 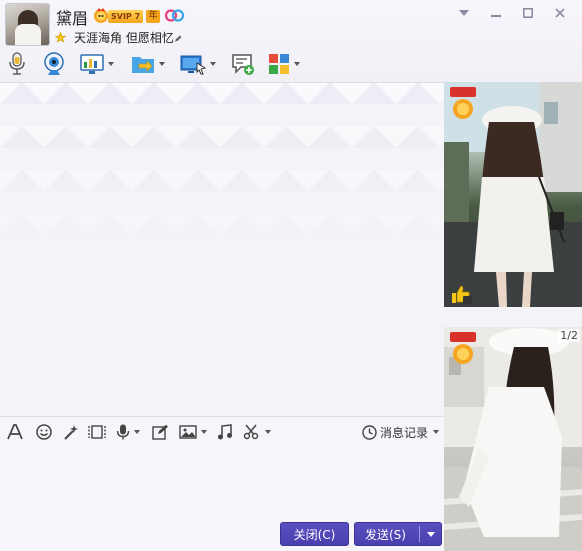 What do you see at coordinates (17, 64) in the screenshot?
I see `voice-call-icon` at bounding box center [17, 64].